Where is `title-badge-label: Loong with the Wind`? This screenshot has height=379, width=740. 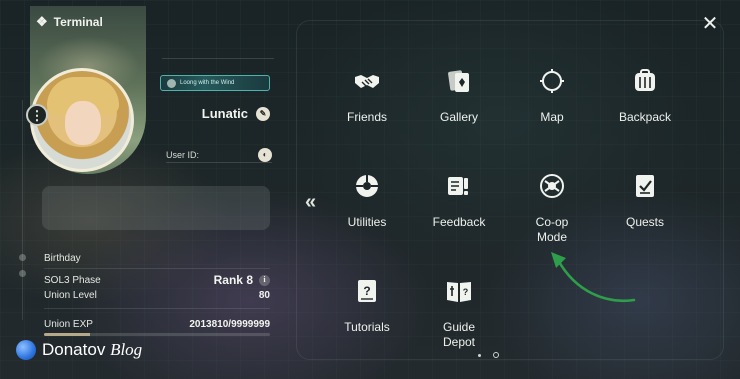
title-badge-label: Loong with the Wind is located at coordinates (207, 83).